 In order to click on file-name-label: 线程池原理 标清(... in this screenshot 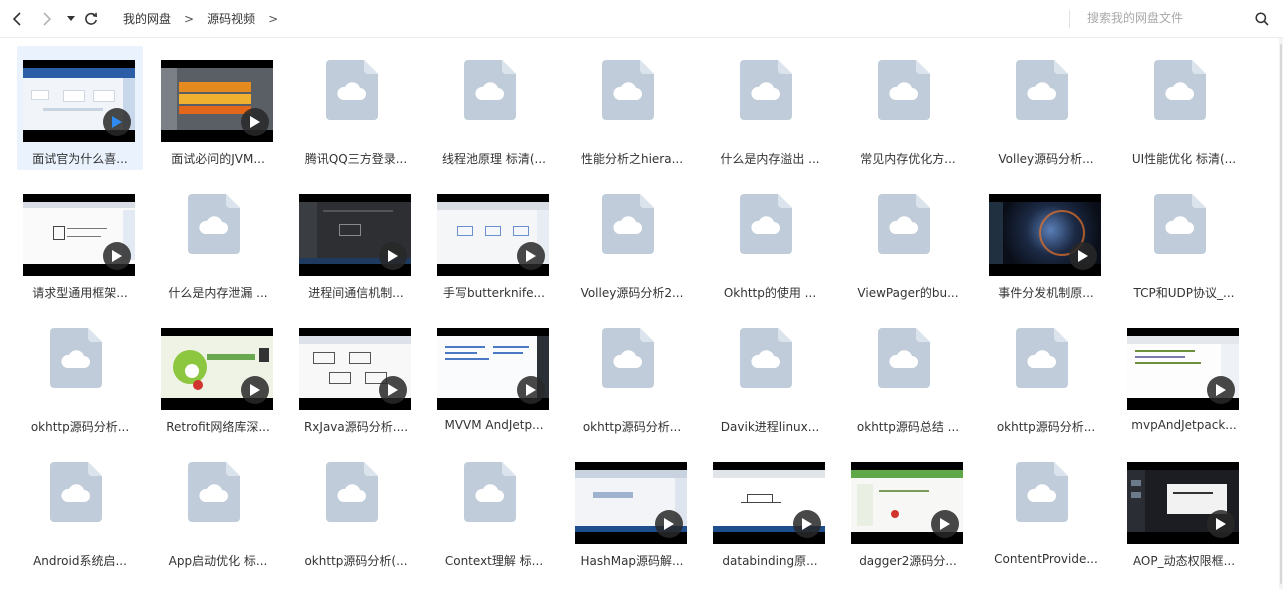, I will do `click(494, 159)`.